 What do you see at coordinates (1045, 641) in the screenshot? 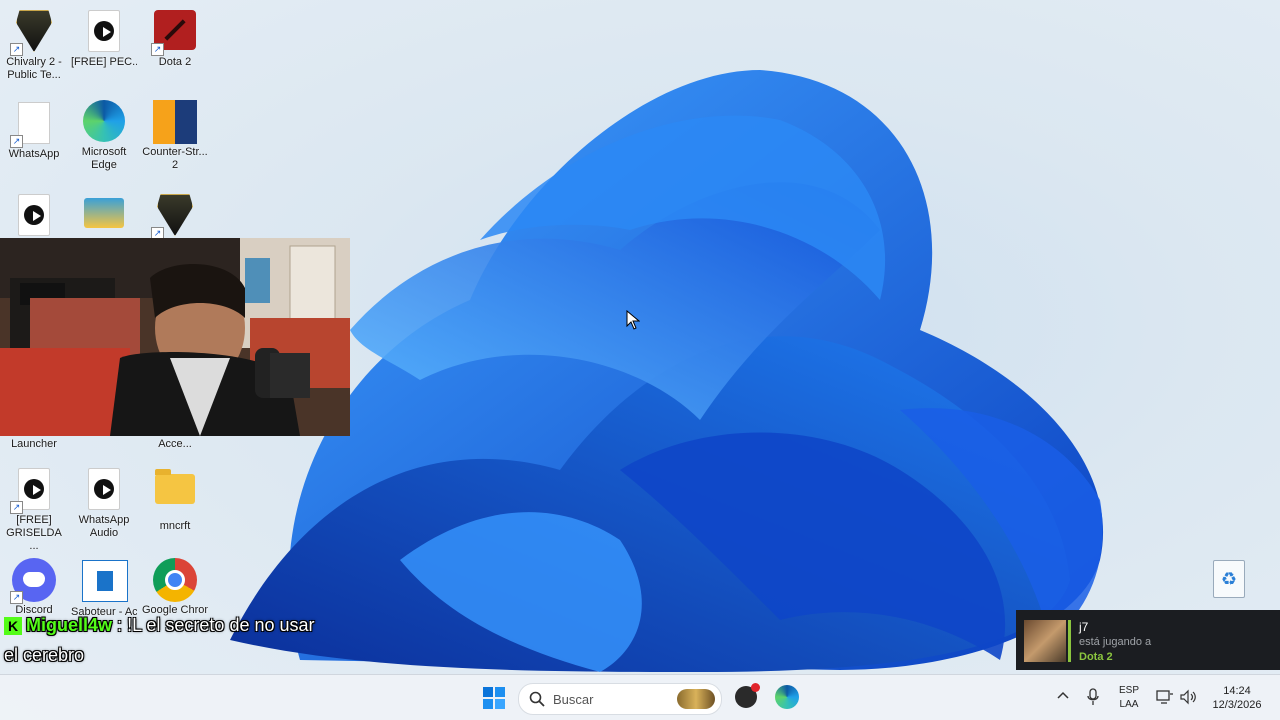
I see `friend-avatar` at bounding box center [1045, 641].